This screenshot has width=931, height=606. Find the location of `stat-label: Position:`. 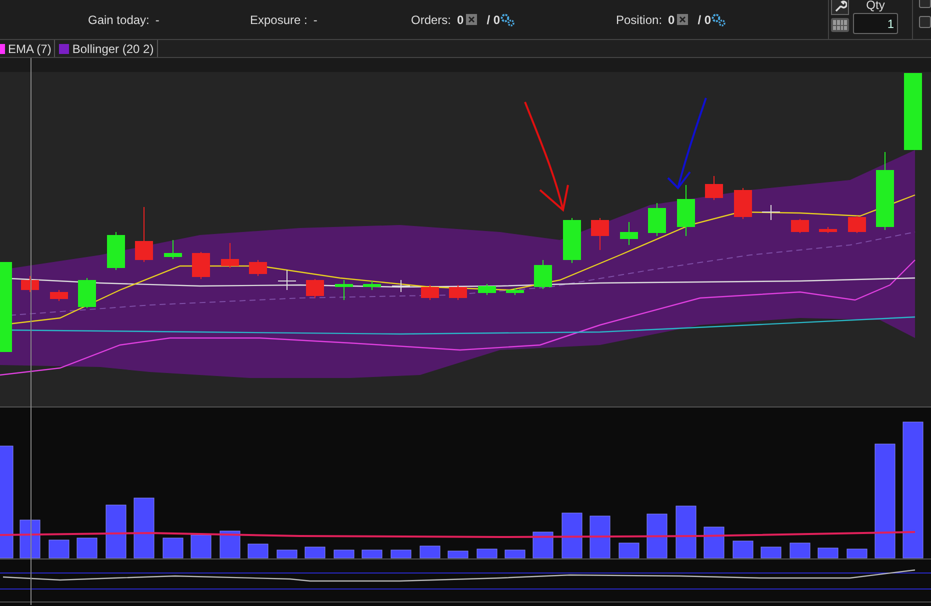

stat-label: Position: is located at coordinates (639, 20).